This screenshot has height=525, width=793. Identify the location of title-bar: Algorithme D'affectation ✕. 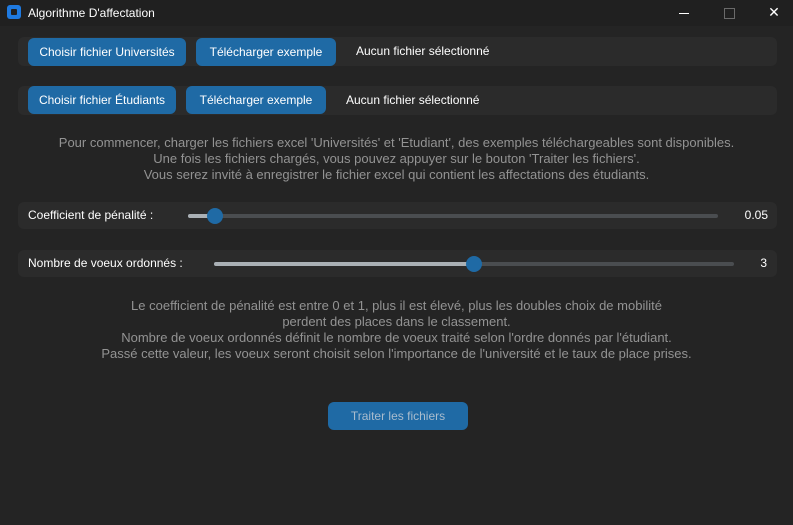
(396, 13).